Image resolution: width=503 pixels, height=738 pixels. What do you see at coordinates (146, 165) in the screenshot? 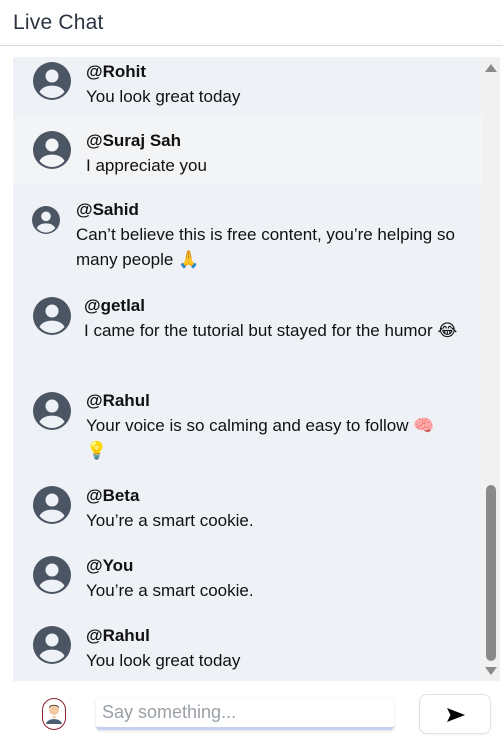
I see `message-text: I appreciate you` at bounding box center [146, 165].